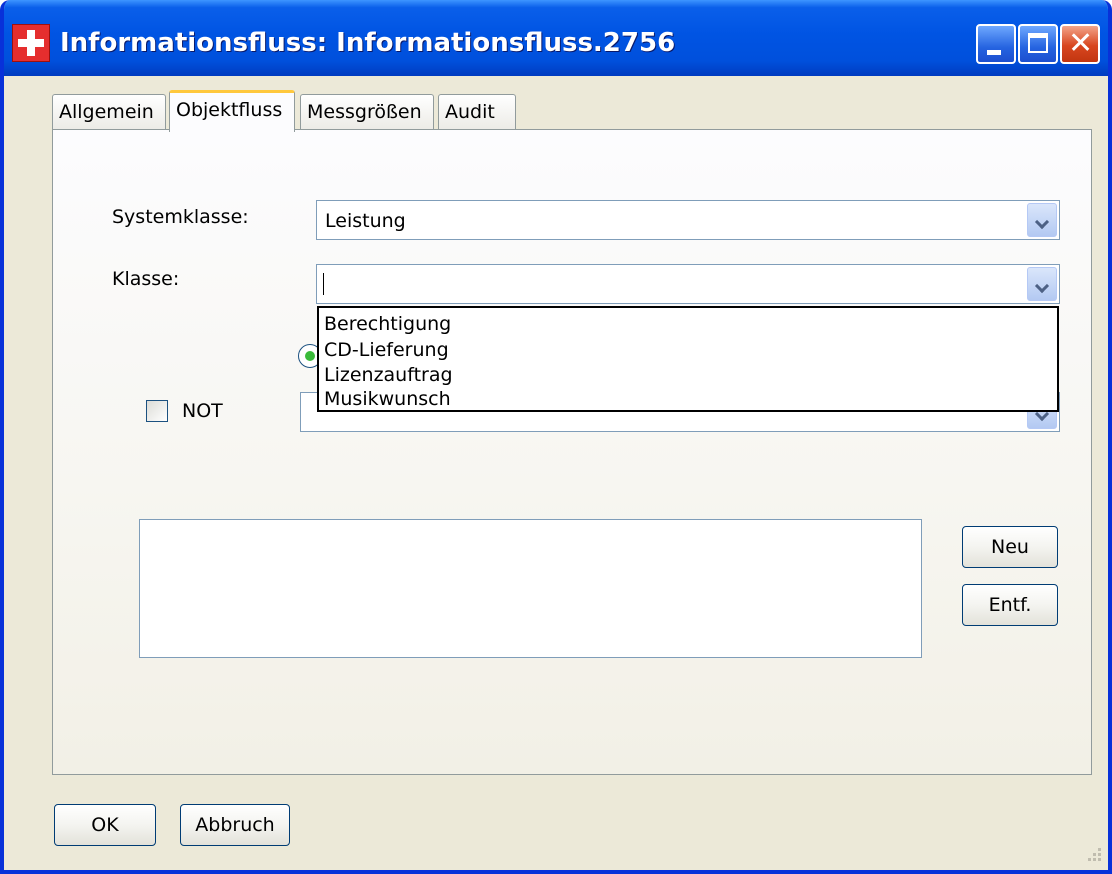 The height and width of the screenshot is (874, 1112). Describe the element at coordinates (1010, 547) in the screenshot. I see `new-button: Neu` at that location.